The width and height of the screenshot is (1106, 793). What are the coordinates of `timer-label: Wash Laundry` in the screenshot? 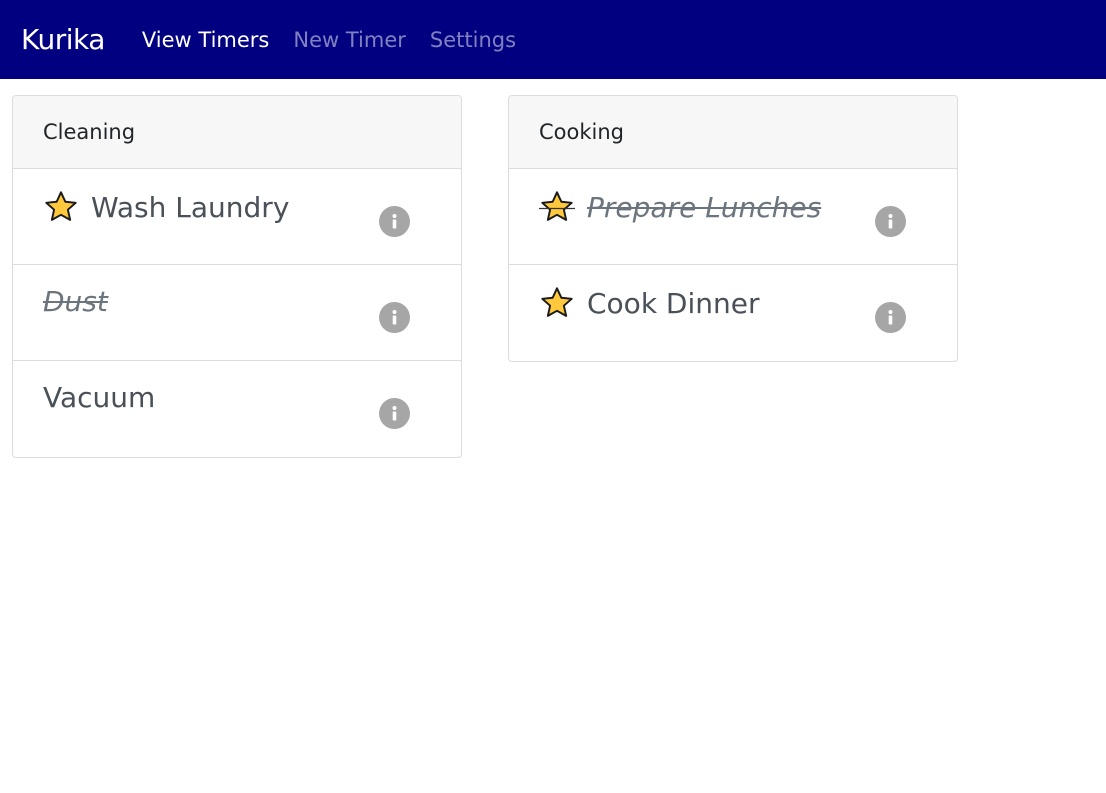 It's located at (190, 207).